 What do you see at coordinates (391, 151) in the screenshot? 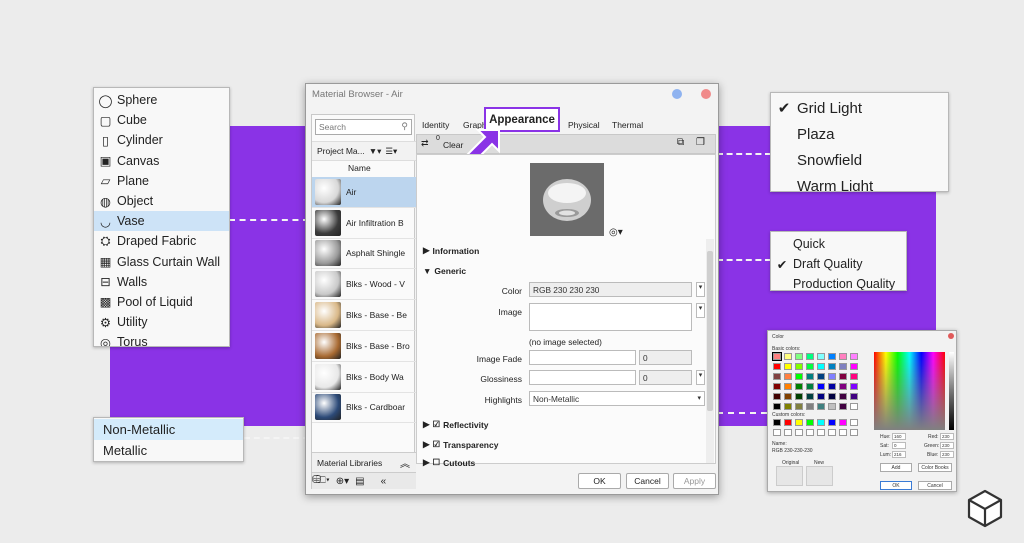
I see `list-view-icon: ☰▾` at bounding box center [391, 151].